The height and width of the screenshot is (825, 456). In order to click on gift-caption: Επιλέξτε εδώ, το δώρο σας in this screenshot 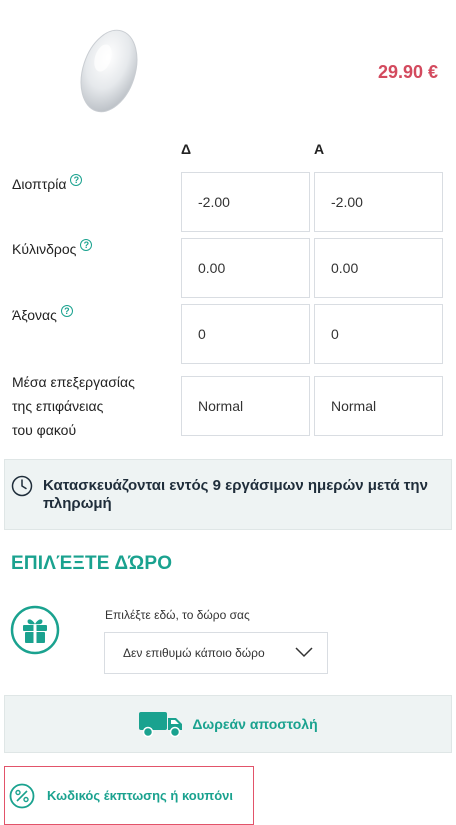, I will do `click(177, 615)`.